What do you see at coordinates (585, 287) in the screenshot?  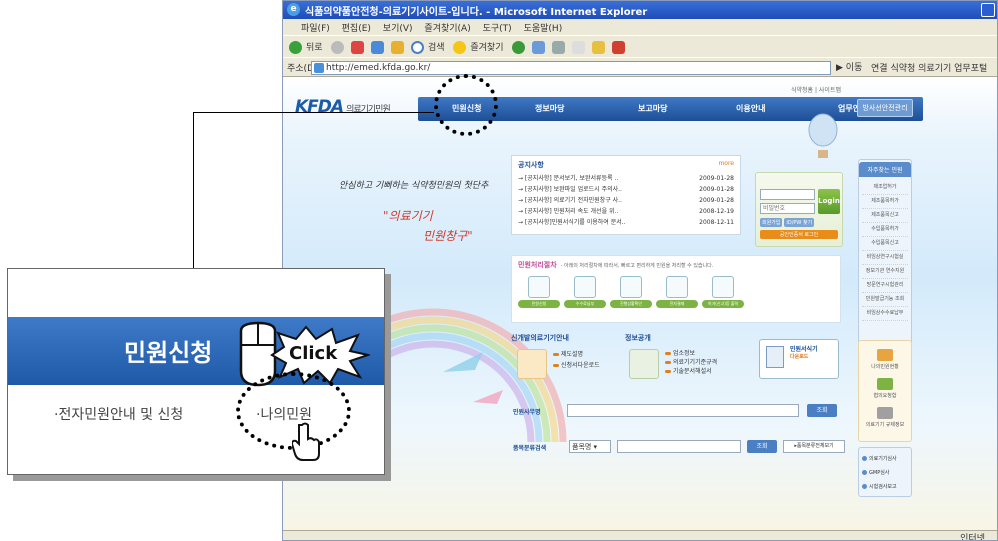 I see `payment-icon` at bounding box center [585, 287].